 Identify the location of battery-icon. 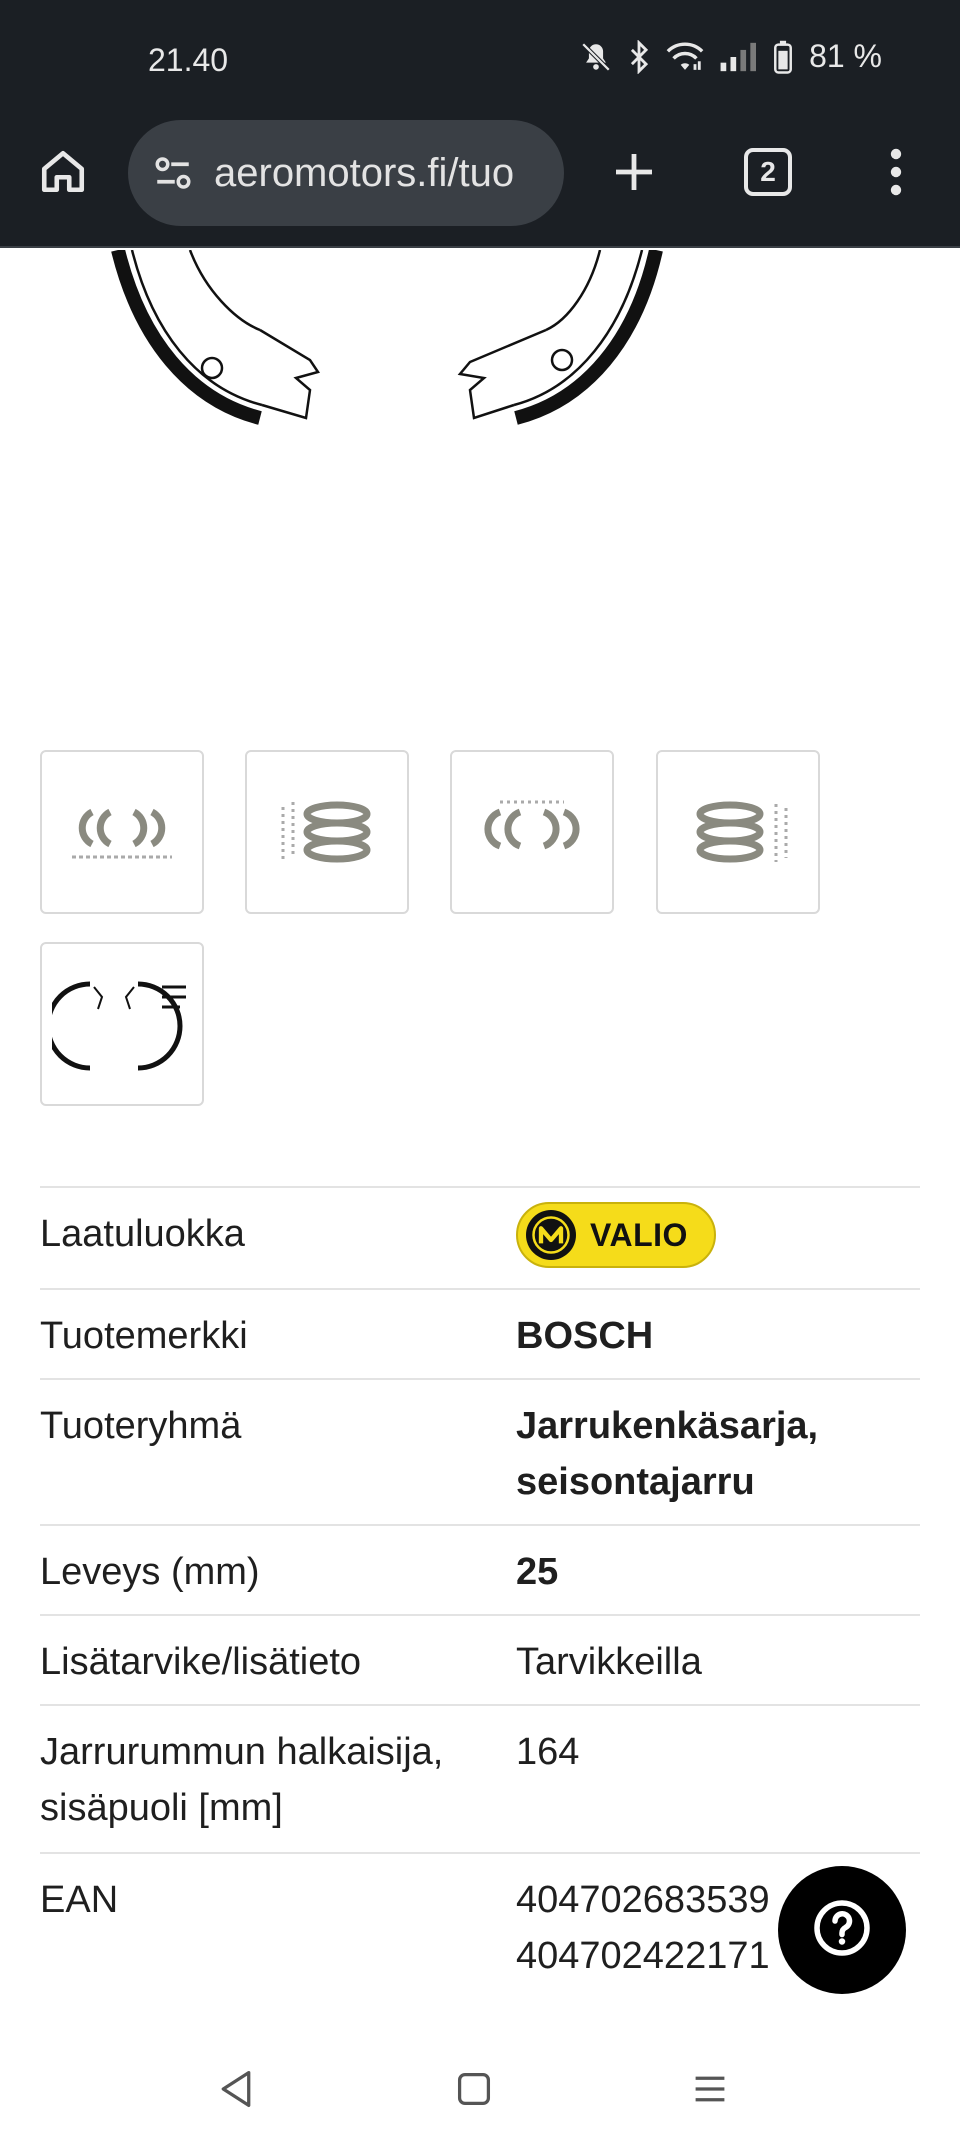
(783, 57).